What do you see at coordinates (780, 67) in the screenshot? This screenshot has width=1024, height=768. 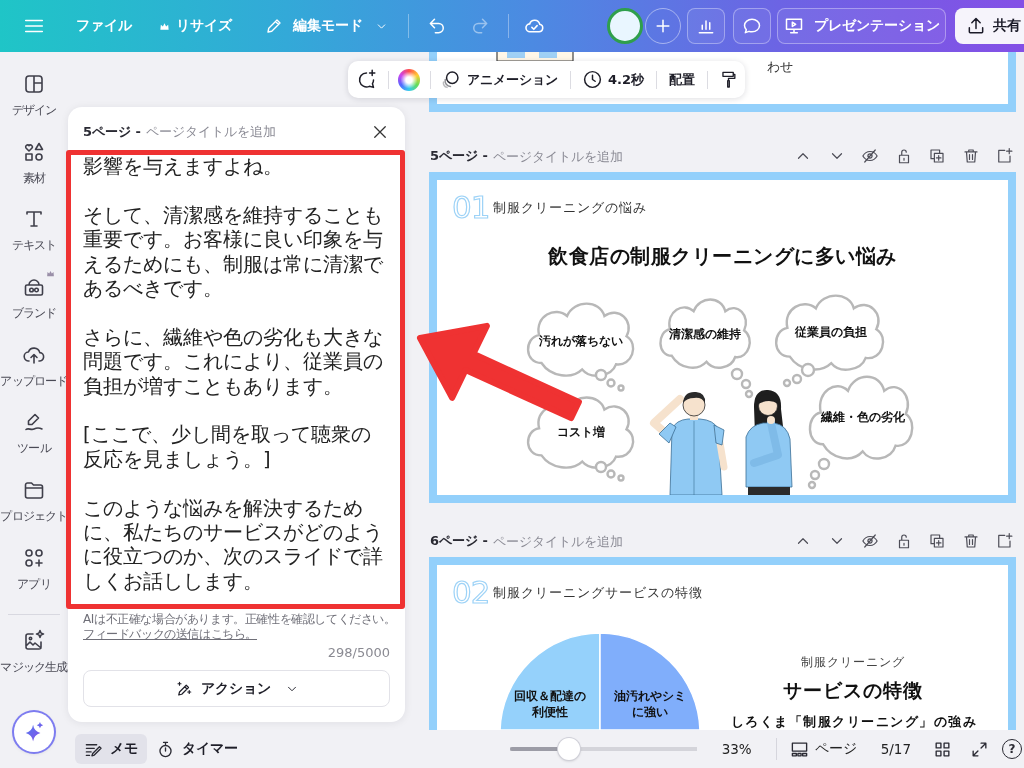 I see `slide-text: わせ` at bounding box center [780, 67].